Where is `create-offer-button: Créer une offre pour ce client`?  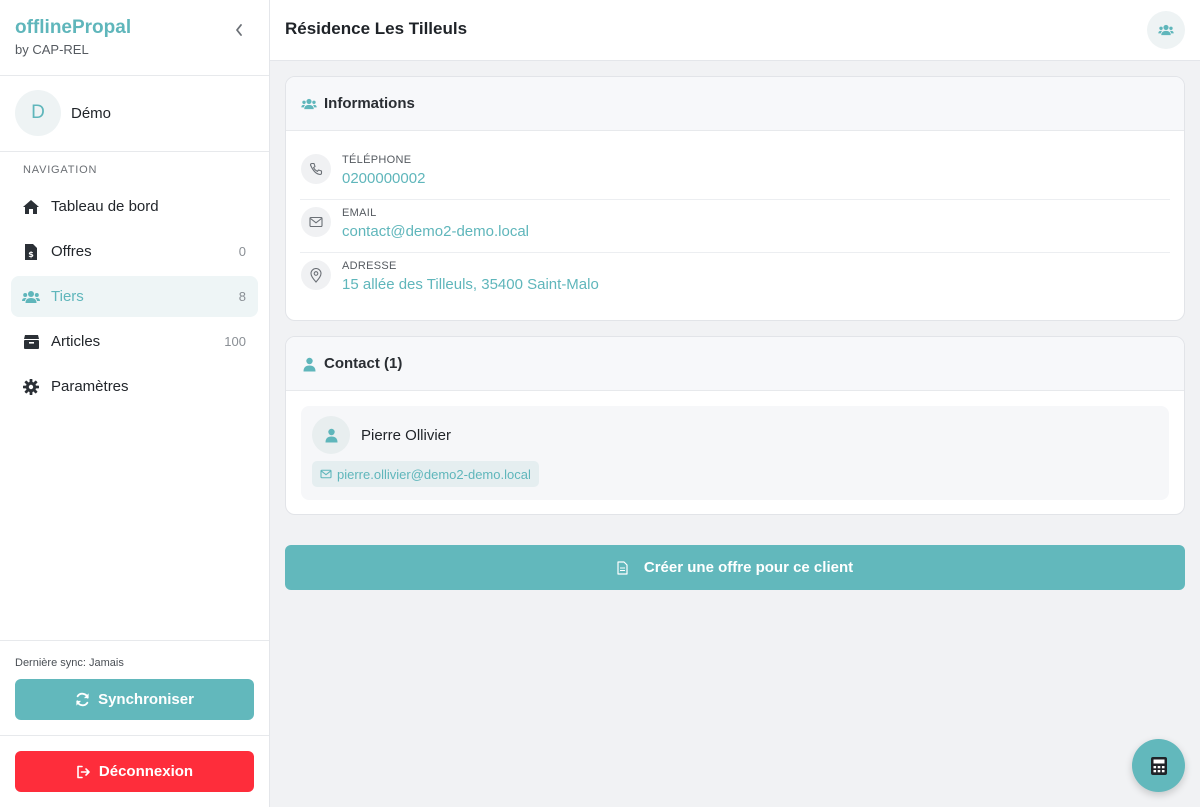 create-offer-button: Créer une offre pour ce client is located at coordinates (735, 567).